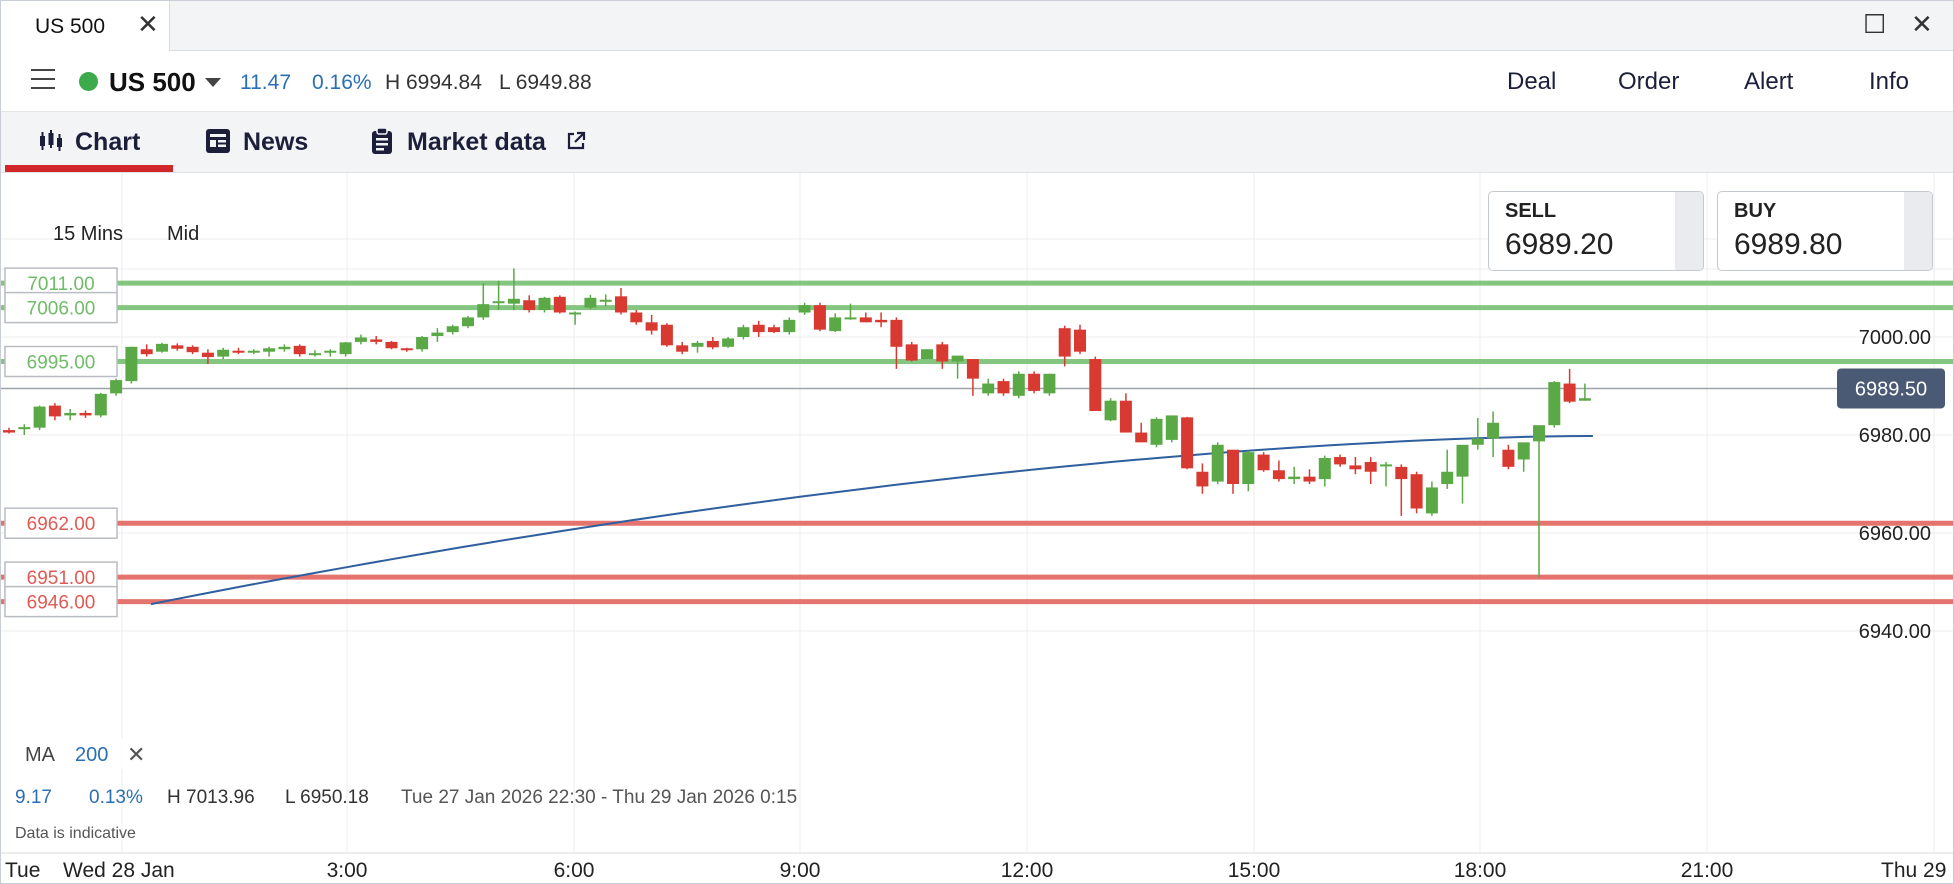 This screenshot has height=884, width=1954. What do you see at coordinates (33, 797) in the screenshot?
I see `stats-change: 9.17` at bounding box center [33, 797].